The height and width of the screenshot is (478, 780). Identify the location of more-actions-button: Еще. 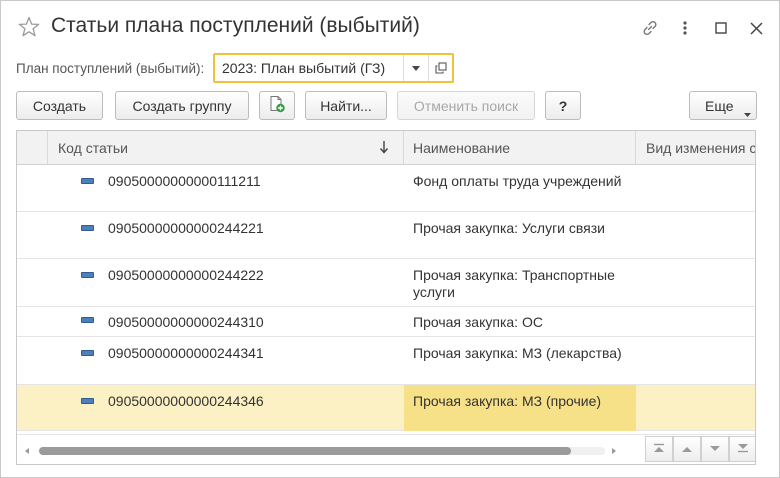
(723, 105).